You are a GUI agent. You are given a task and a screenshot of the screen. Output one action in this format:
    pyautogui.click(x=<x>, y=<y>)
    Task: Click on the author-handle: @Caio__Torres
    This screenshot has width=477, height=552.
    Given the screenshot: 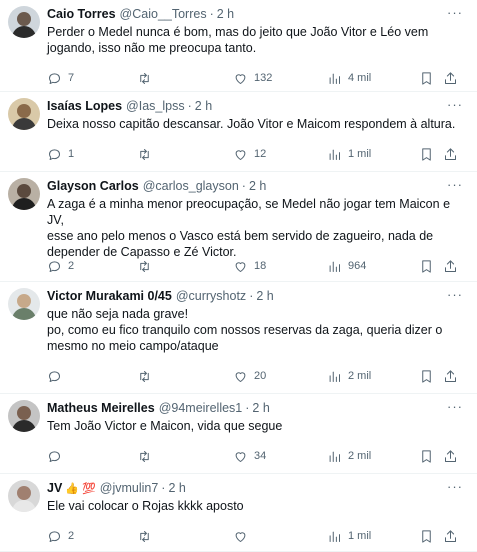 What is the action you would take?
    pyautogui.click(x=163, y=14)
    